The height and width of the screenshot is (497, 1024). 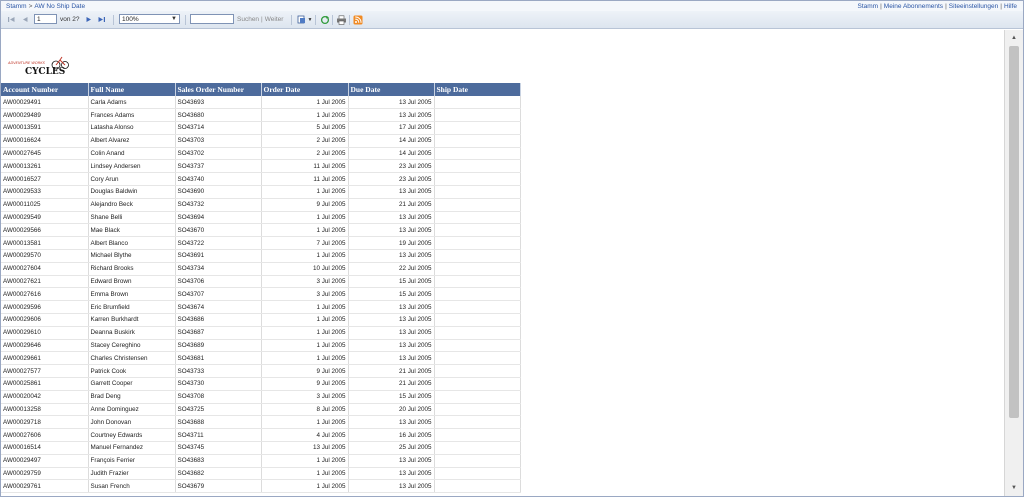 What do you see at coordinates (477, 89) in the screenshot?
I see `column-header-ship-date: Ship Date` at bounding box center [477, 89].